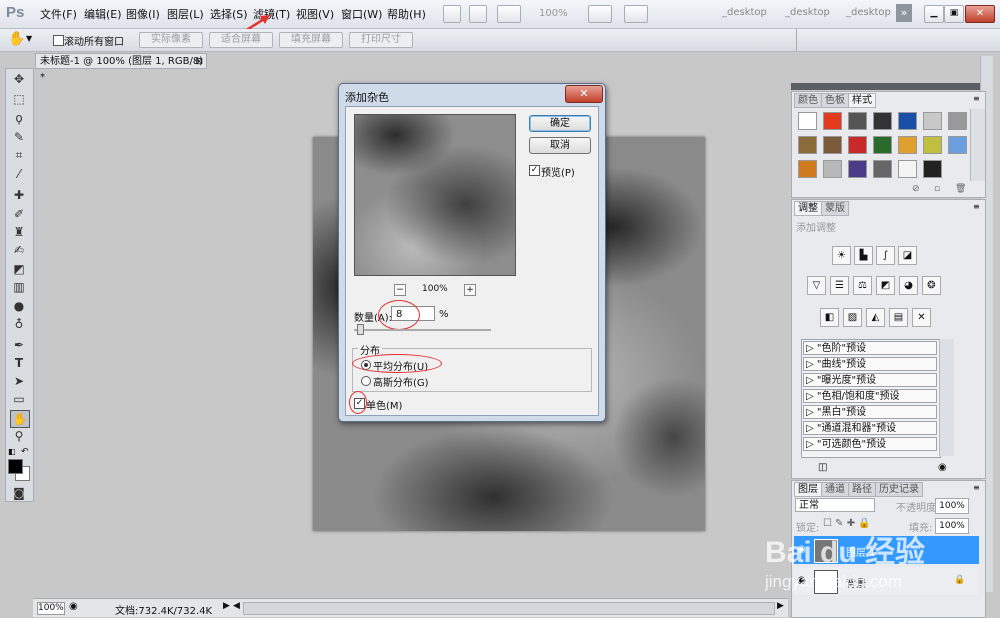 The image size is (1000, 618). I want to click on tab-close-icon: ⊠, so click(199, 62).